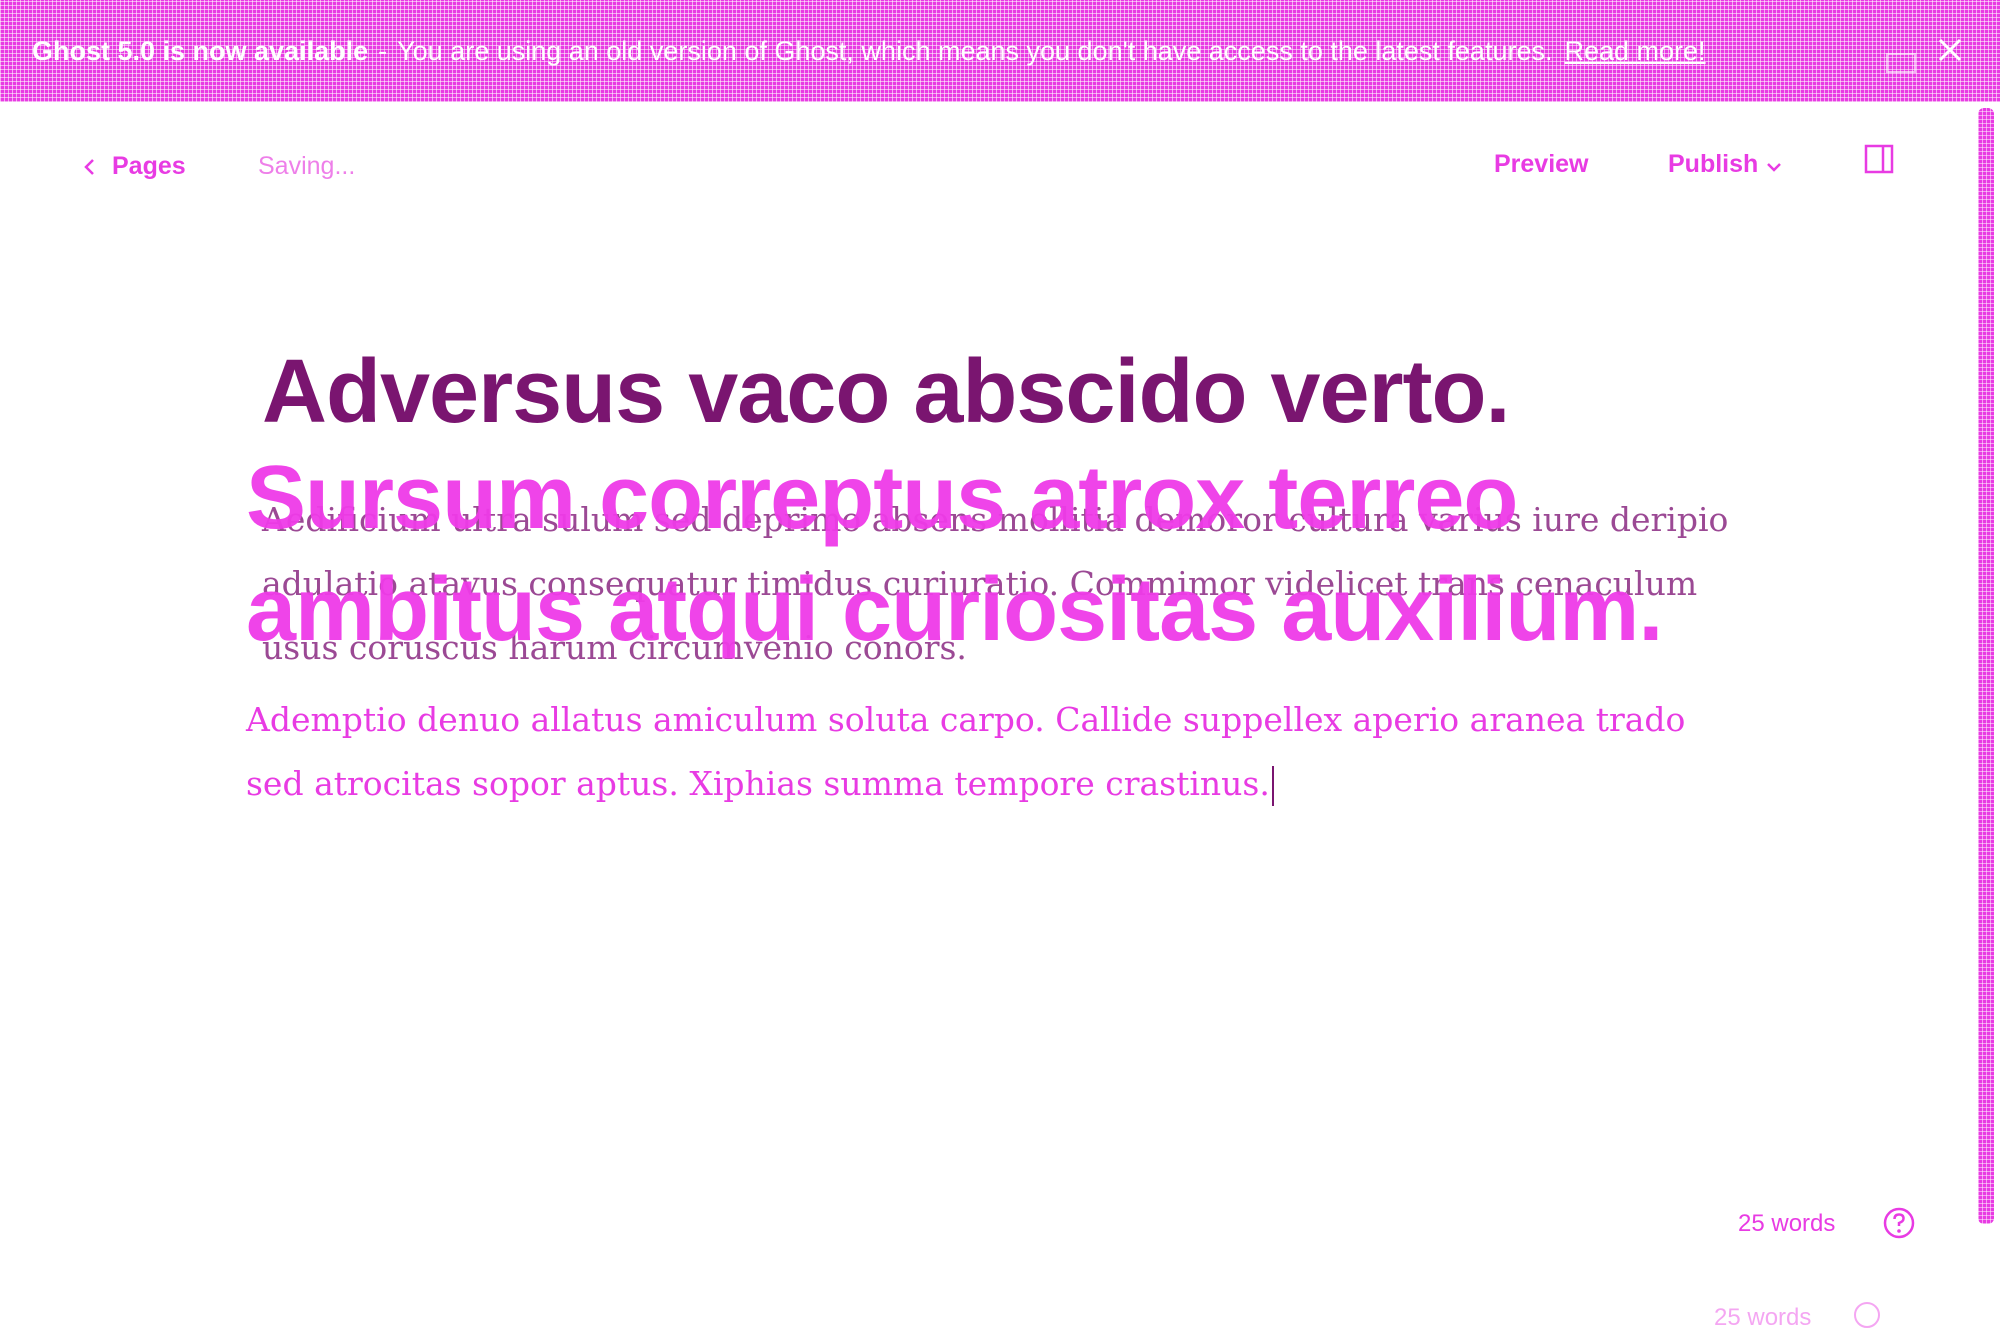  Describe the element at coordinates (1763, 1317) in the screenshot. I see `ghost-word-count: 25 words` at that location.